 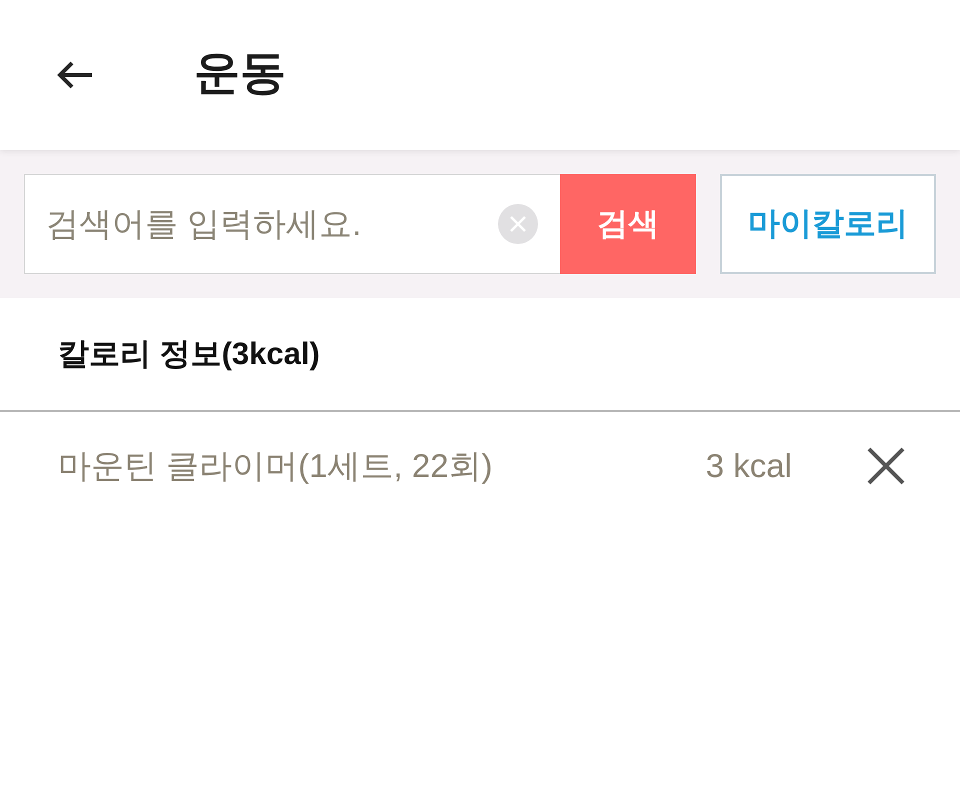 I want to click on calorie-value: 3 kcal, so click(x=749, y=466).